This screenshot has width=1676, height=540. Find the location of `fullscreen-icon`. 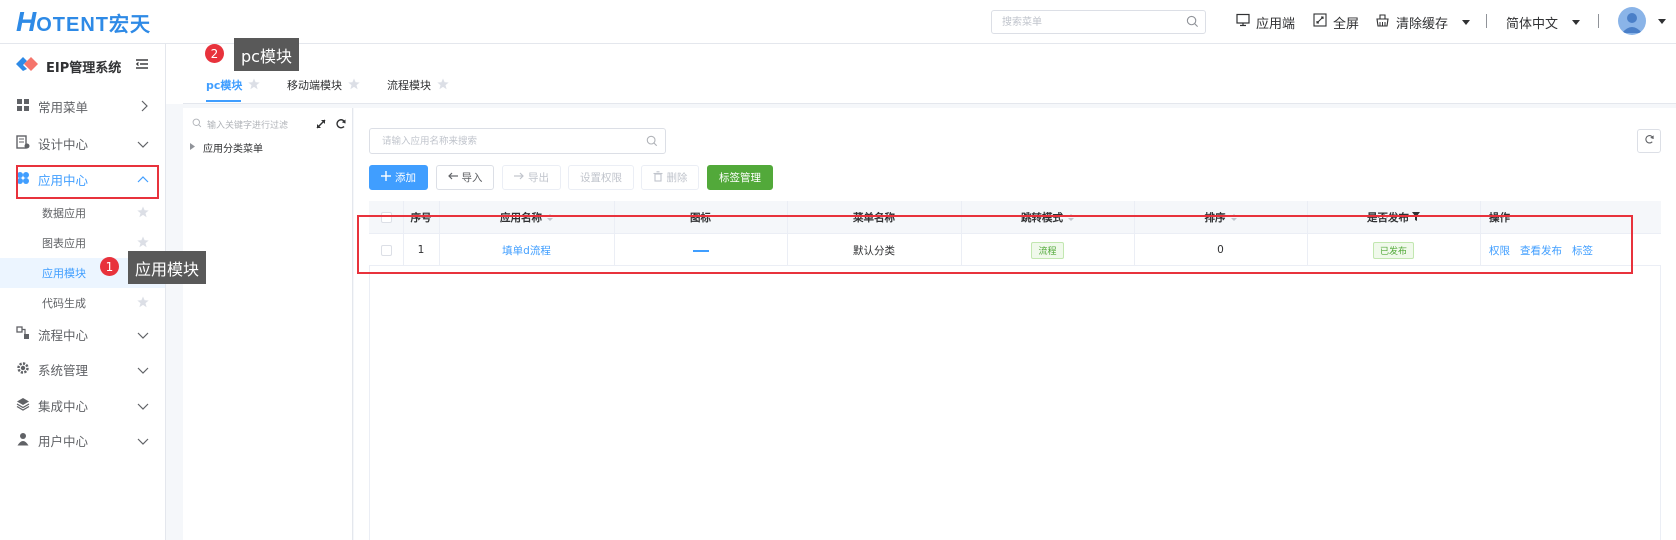

fullscreen-icon is located at coordinates (1320, 22).